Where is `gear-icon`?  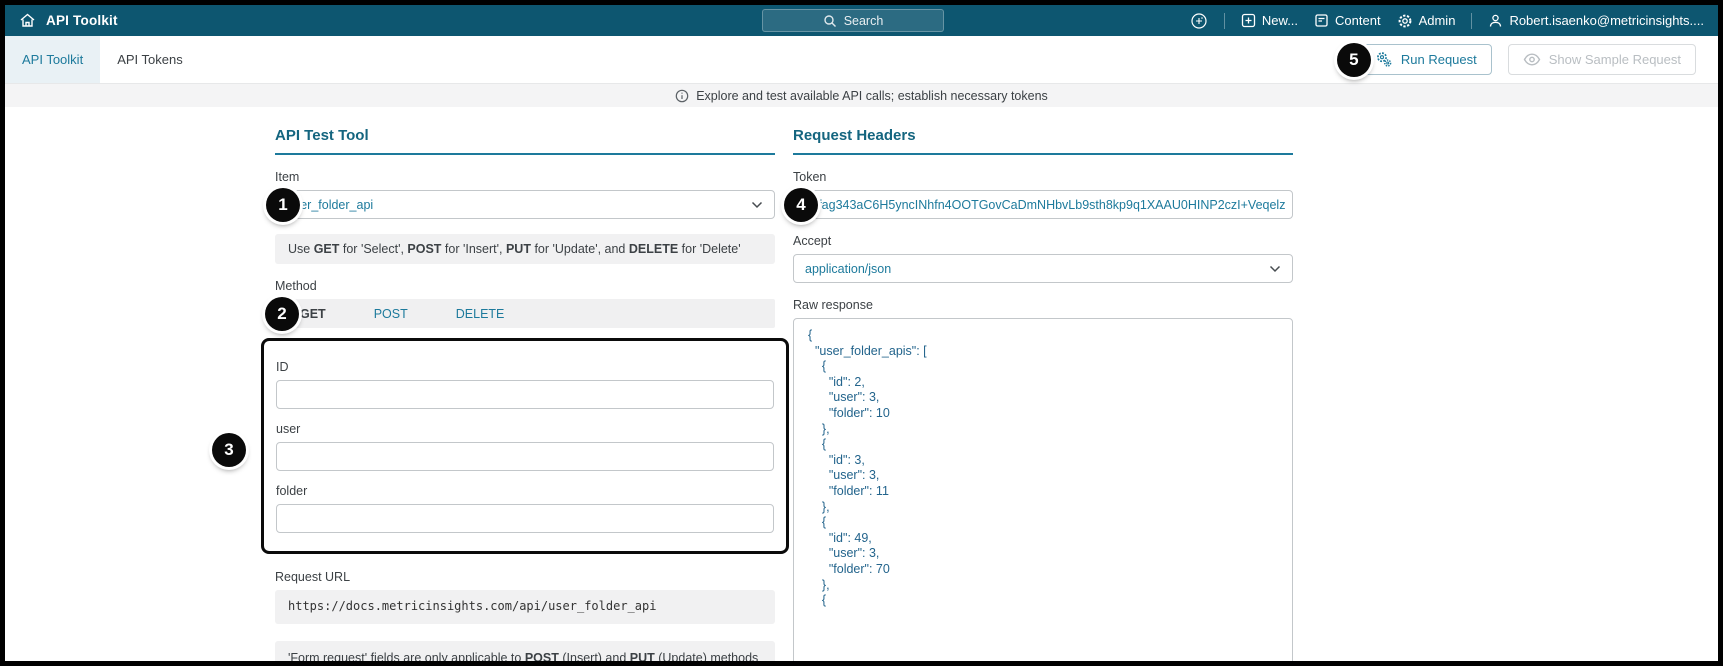
gear-icon is located at coordinates (1405, 21).